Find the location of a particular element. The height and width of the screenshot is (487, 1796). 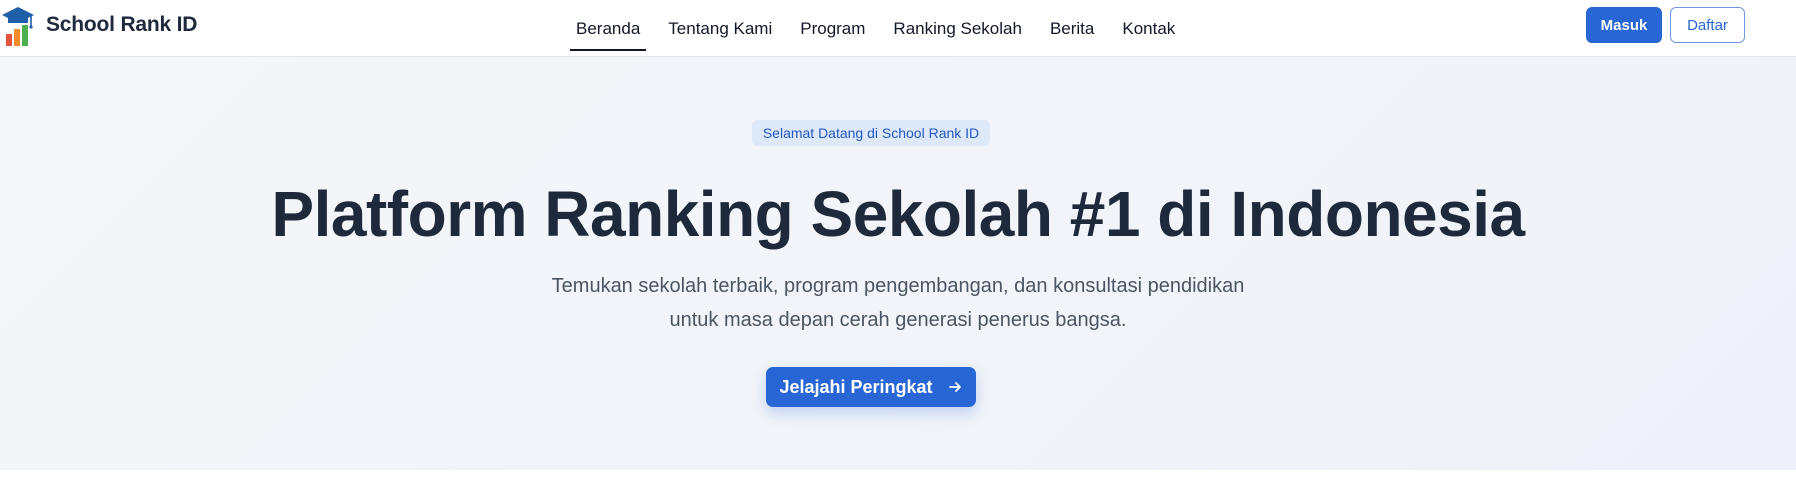

nav-item-berita: Berita is located at coordinates (1072, 29).